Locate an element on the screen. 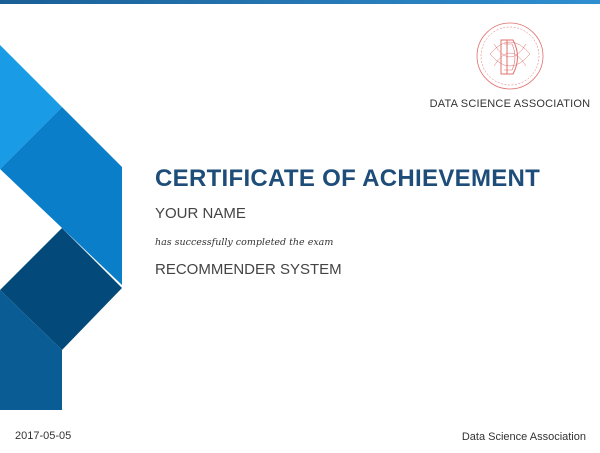  organization-name: DATA SCIENCE ASSOCIATION is located at coordinates (510, 104).